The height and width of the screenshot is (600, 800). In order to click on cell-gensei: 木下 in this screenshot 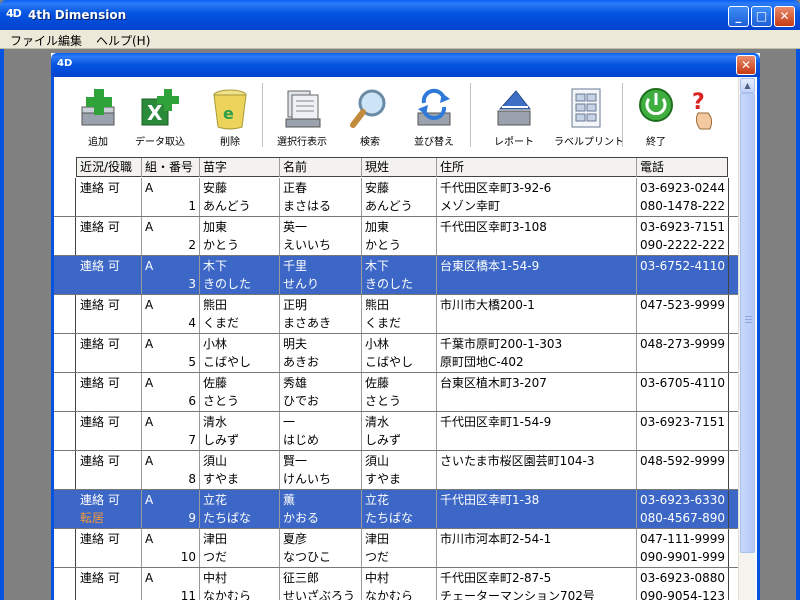, I will do `click(377, 266)`.